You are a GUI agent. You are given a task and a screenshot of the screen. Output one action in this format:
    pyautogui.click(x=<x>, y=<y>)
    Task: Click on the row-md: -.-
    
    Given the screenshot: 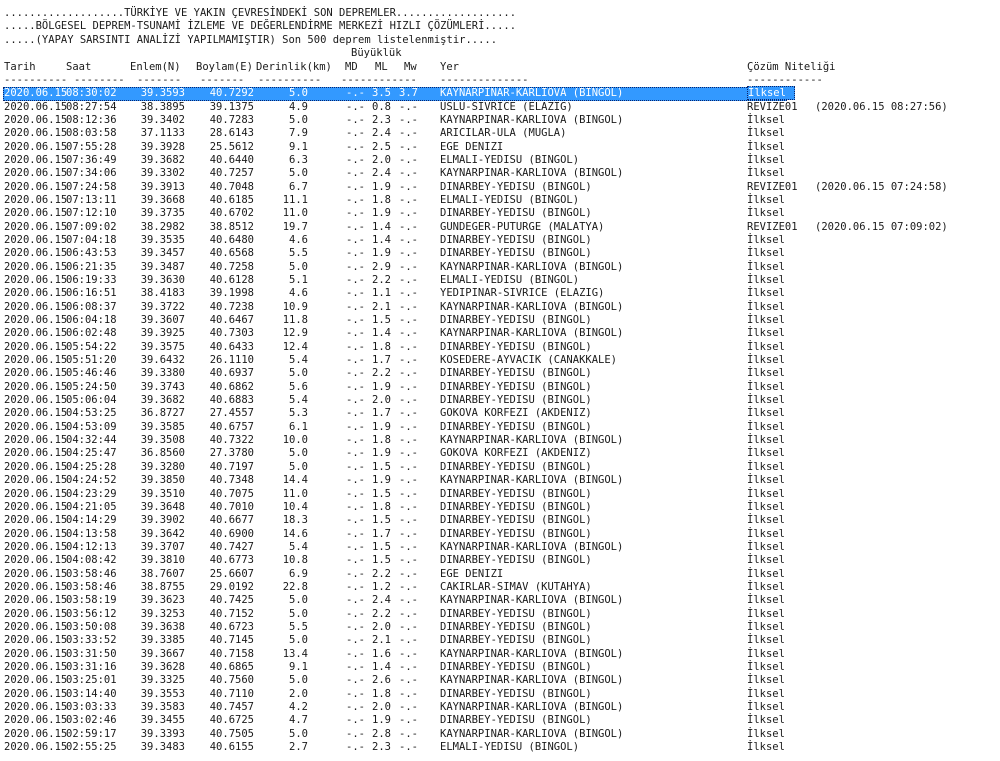 What is the action you would take?
    pyautogui.click(x=355, y=386)
    